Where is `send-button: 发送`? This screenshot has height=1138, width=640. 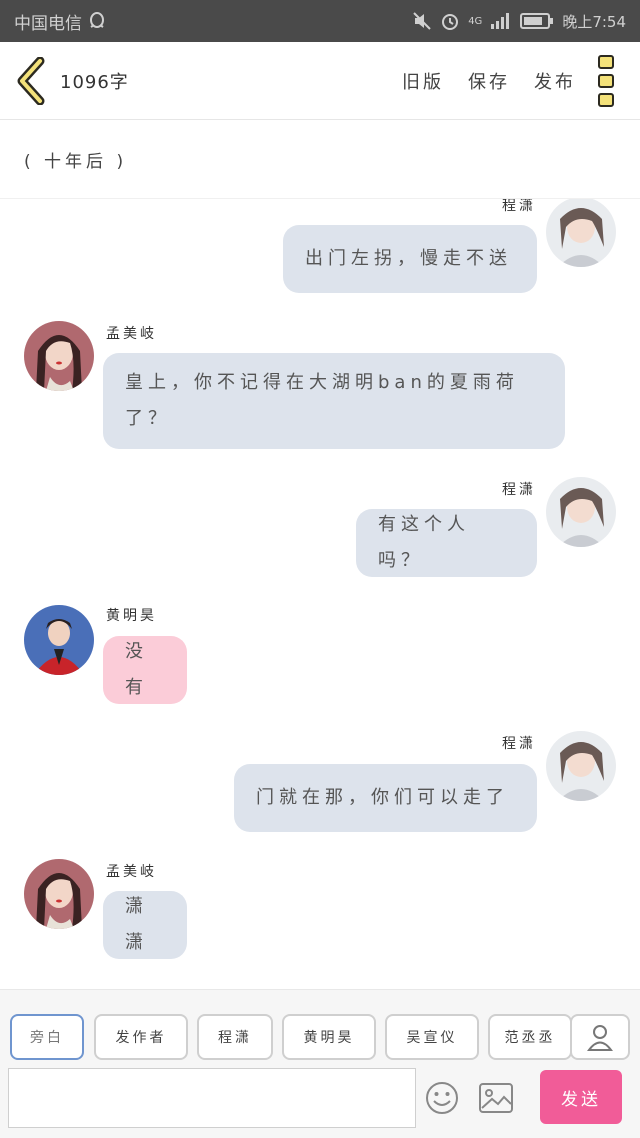
send-button: 发送 is located at coordinates (581, 1097).